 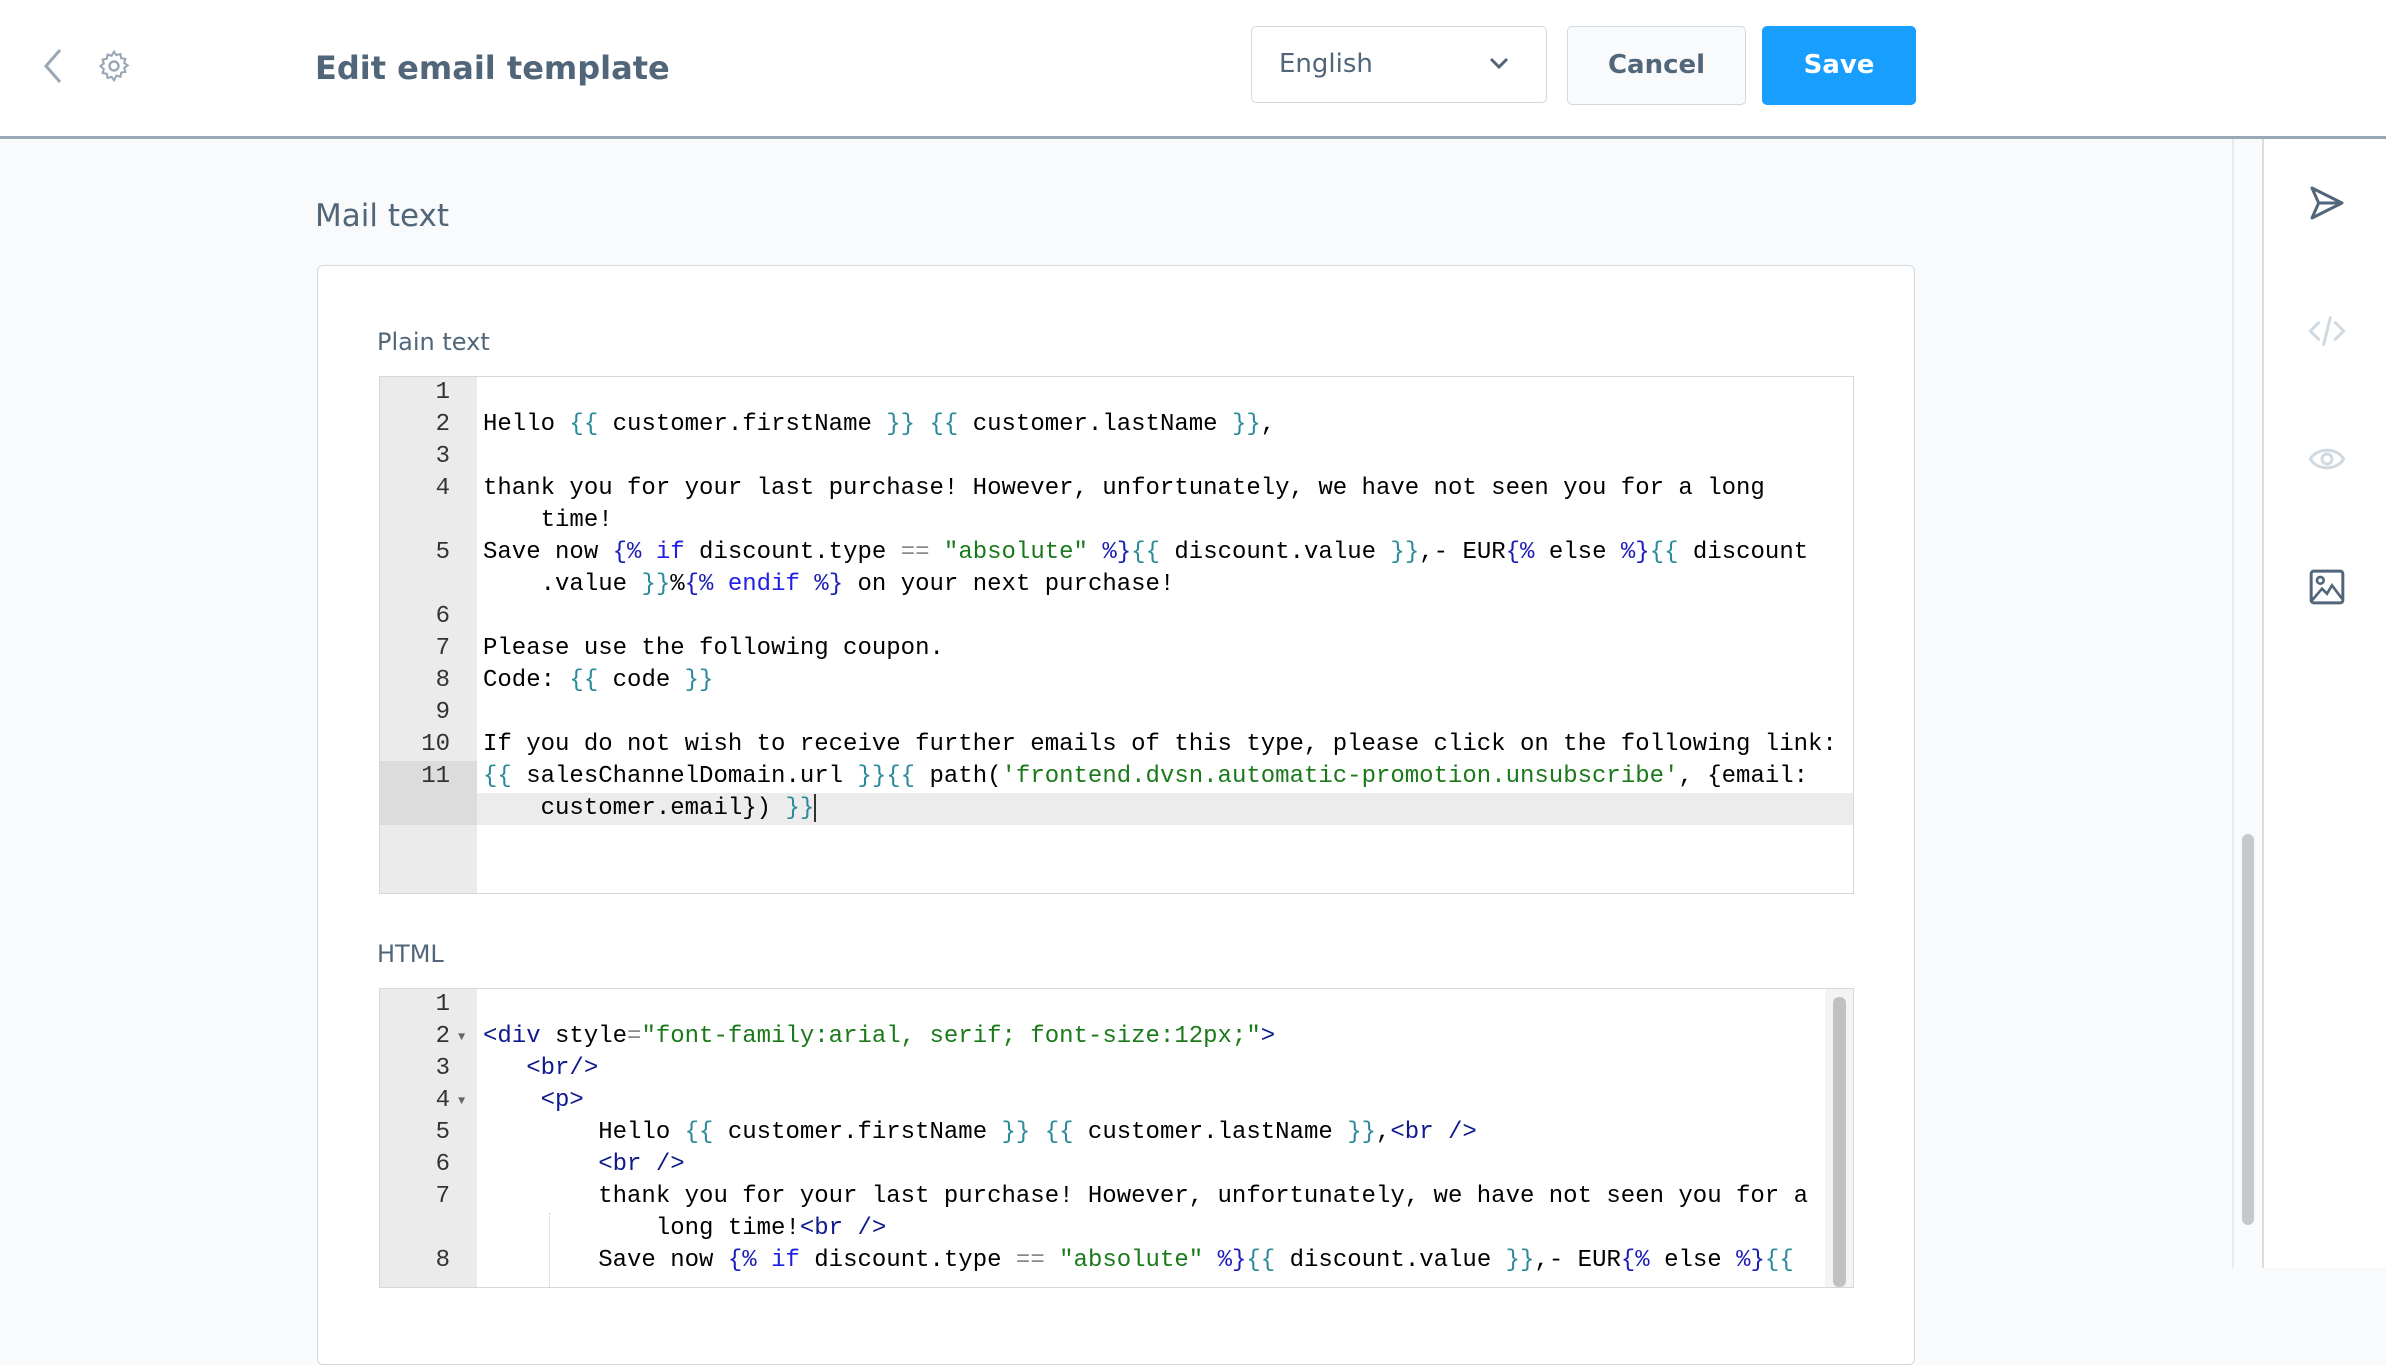 What do you see at coordinates (2248, 1029) in the screenshot?
I see `page-scrollbar-thumb` at bounding box center [2248, 1029].